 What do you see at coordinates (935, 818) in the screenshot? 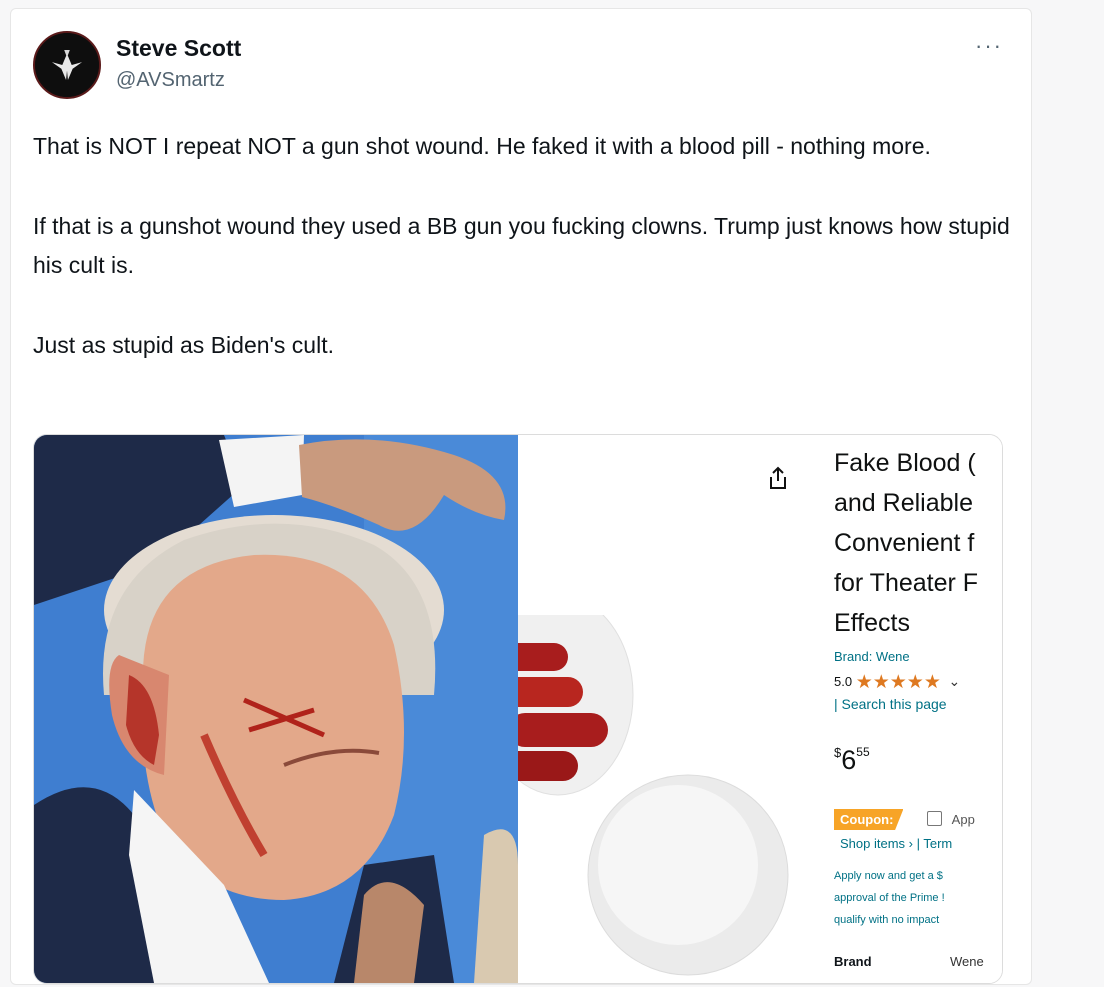
I see `coupon-checkbox` at bounding box center [935, 818].